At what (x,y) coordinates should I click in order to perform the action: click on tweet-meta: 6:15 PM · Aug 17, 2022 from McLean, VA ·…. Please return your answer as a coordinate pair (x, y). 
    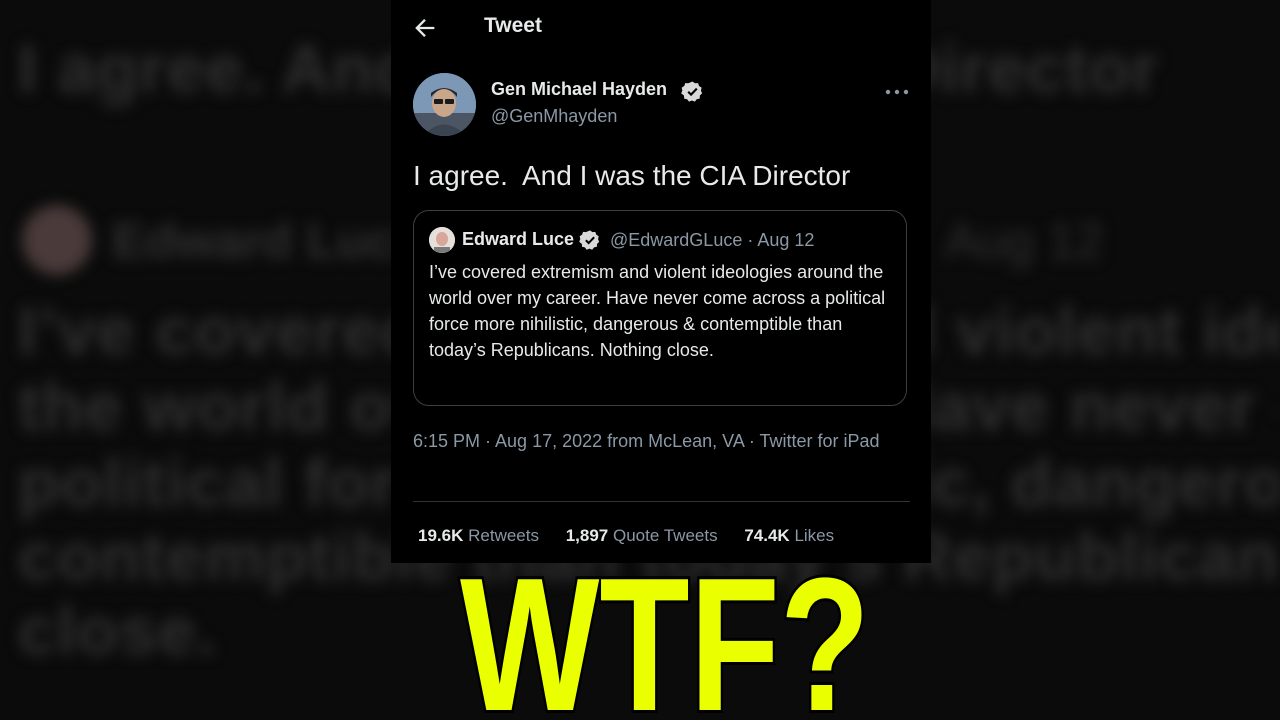
    Looking at the image, I should click on (646, 441).